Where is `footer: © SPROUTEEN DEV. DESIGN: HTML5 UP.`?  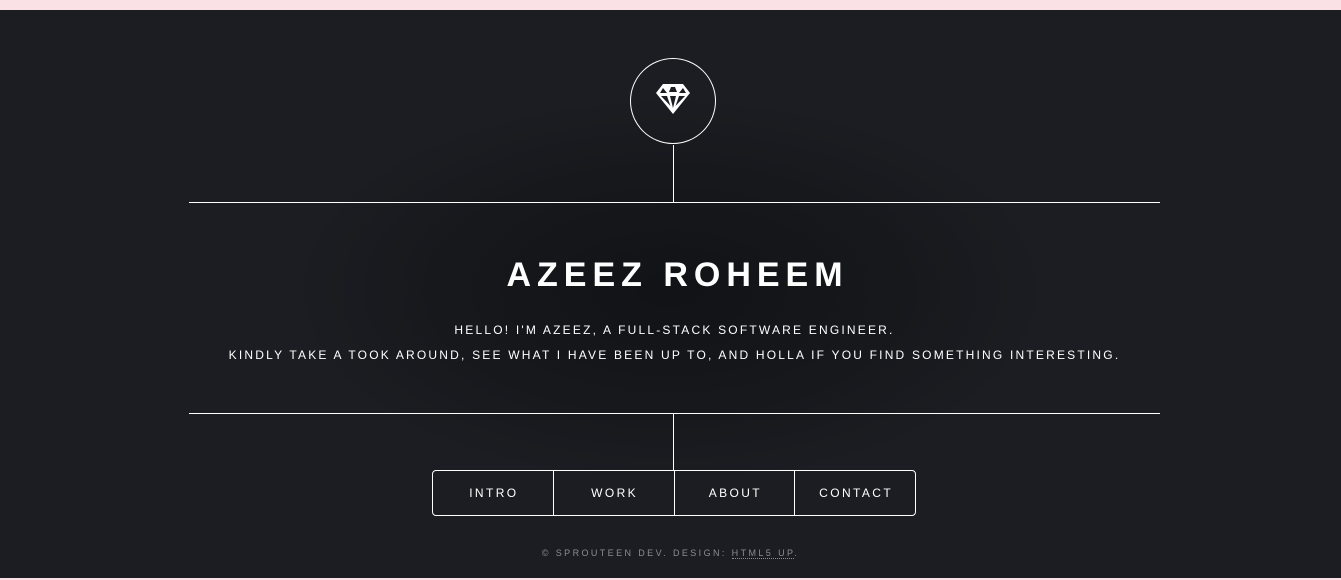 footer: © SPROUTEEN DEV. DESIGN: HTML5 UP. is located at coordinates (670, 553).